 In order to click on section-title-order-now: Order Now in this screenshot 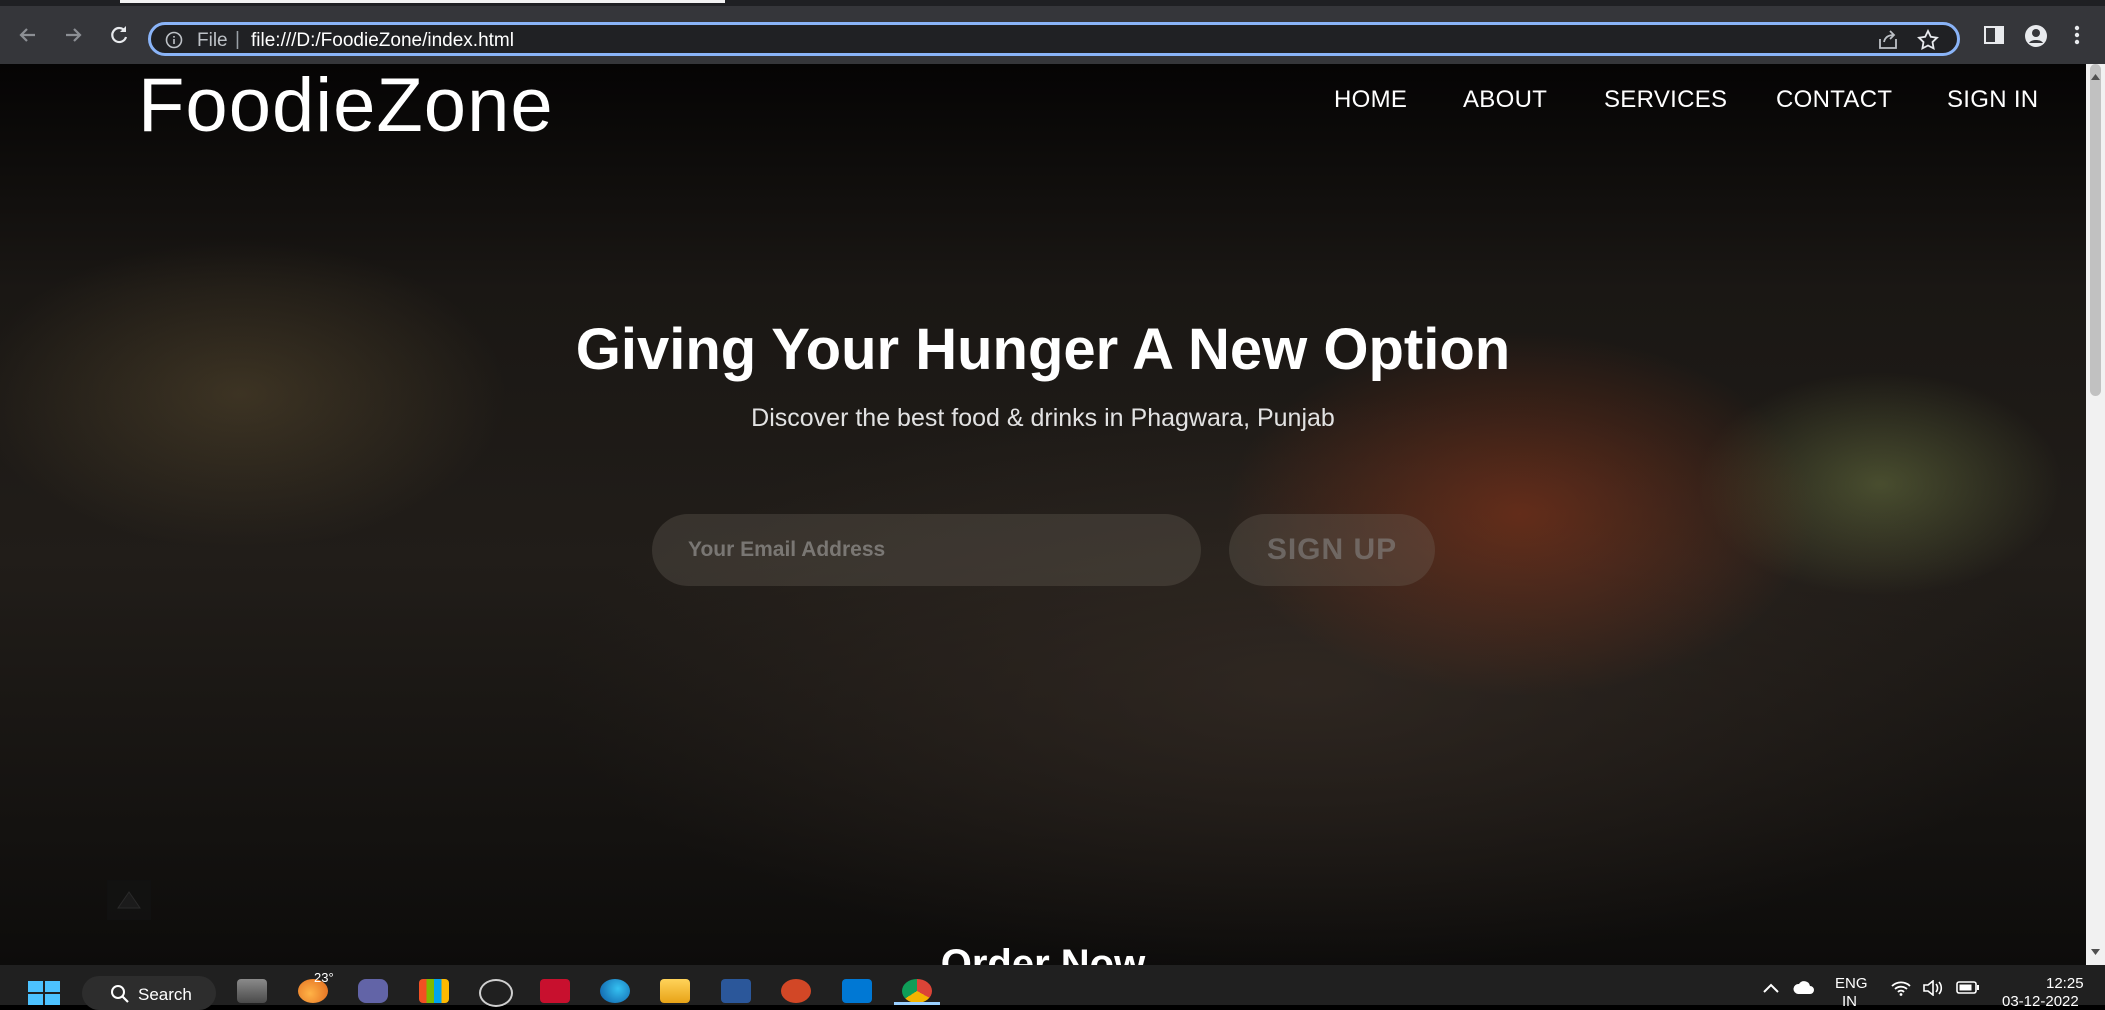, I will do `click(1043, 953)`.